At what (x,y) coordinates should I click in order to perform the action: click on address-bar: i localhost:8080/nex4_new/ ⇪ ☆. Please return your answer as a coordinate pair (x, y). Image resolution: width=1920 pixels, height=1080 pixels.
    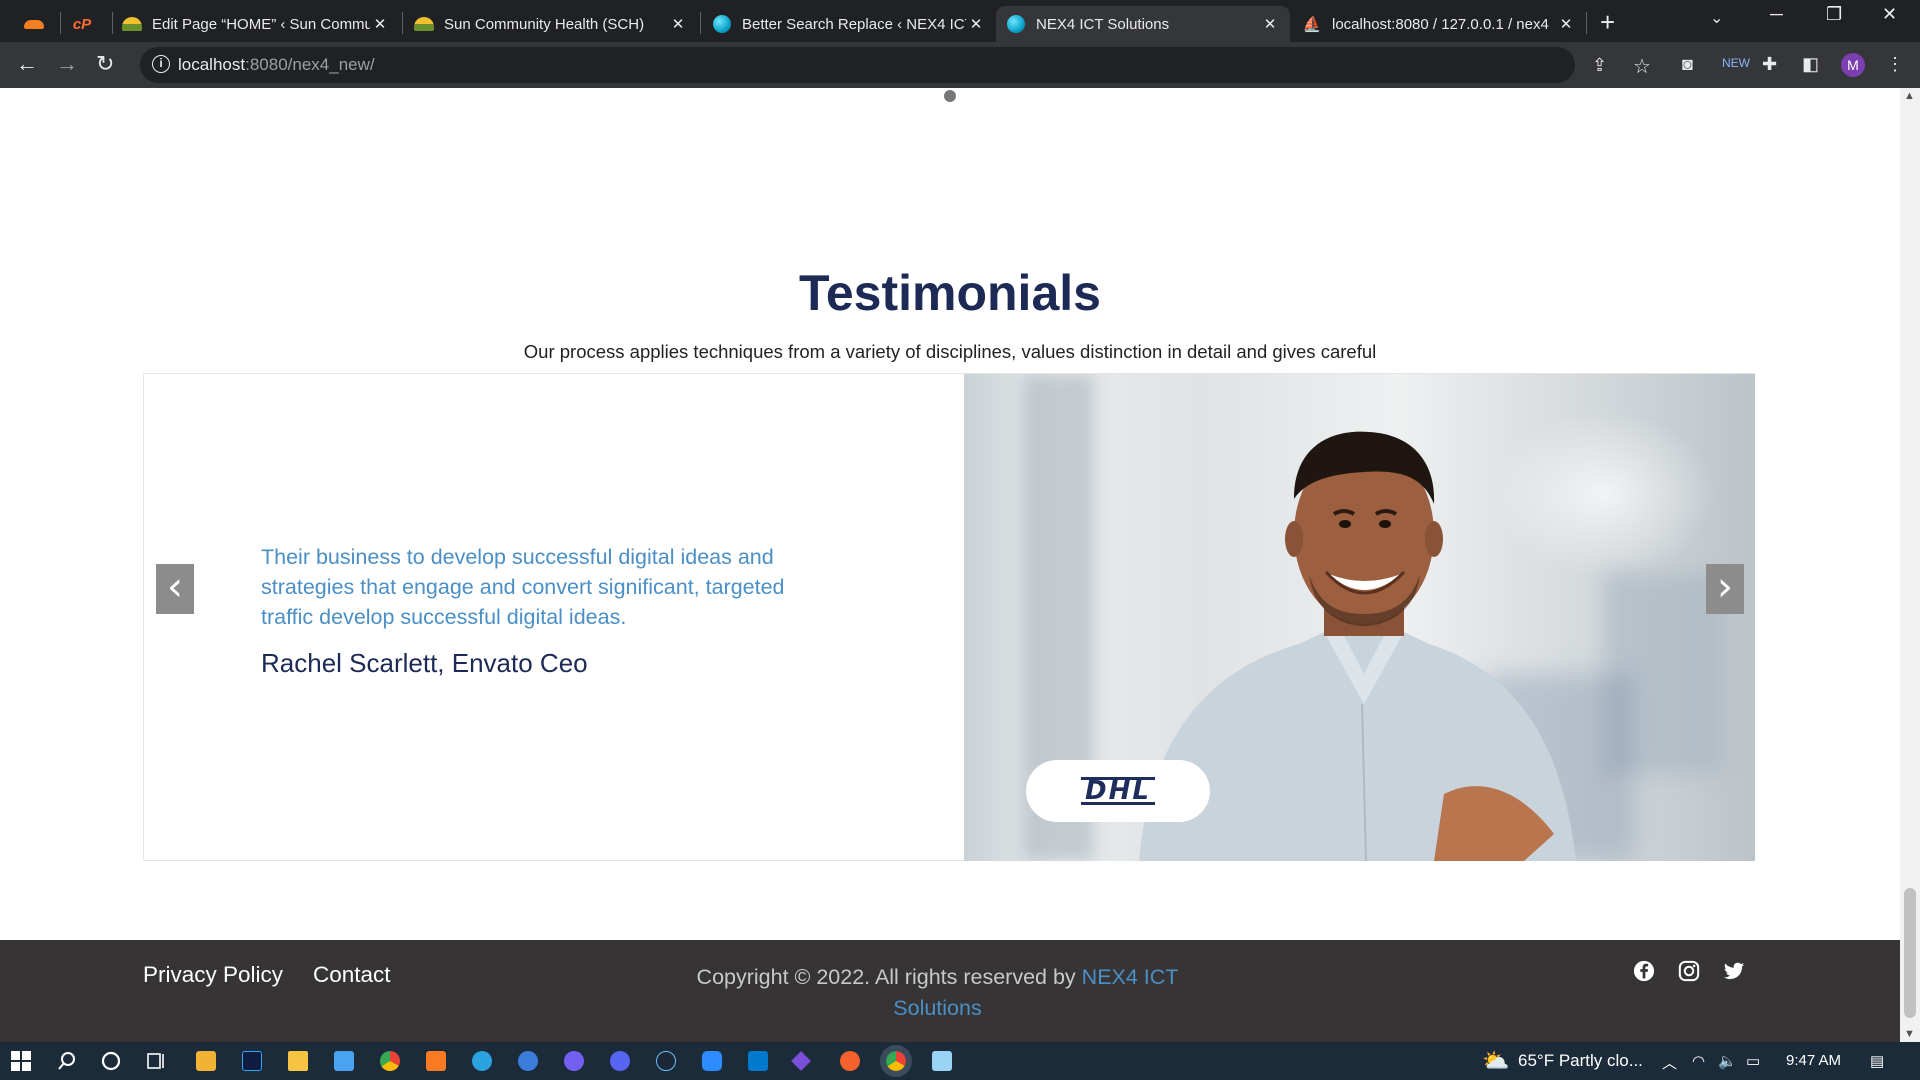
    Looking at the image, I should click on (895, 65).